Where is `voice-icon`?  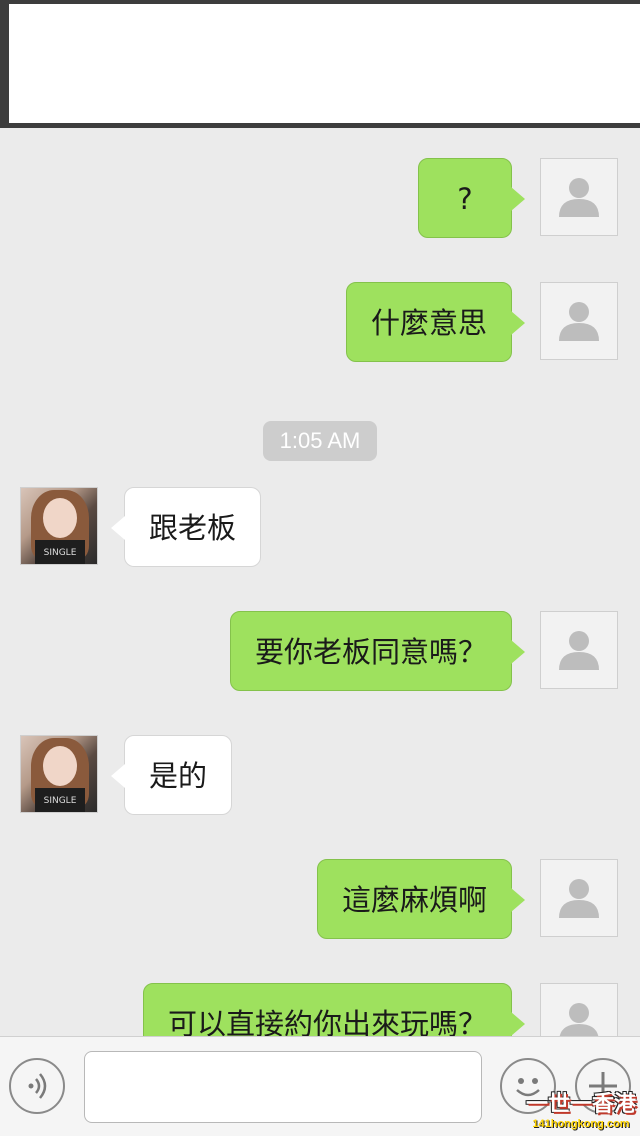 voice-icon is located at coordinates (37, 1086).